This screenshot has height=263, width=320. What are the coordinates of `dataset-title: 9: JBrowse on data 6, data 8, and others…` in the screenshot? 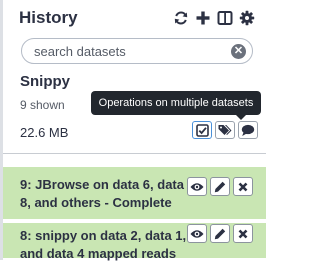 It's located at (106, 194).